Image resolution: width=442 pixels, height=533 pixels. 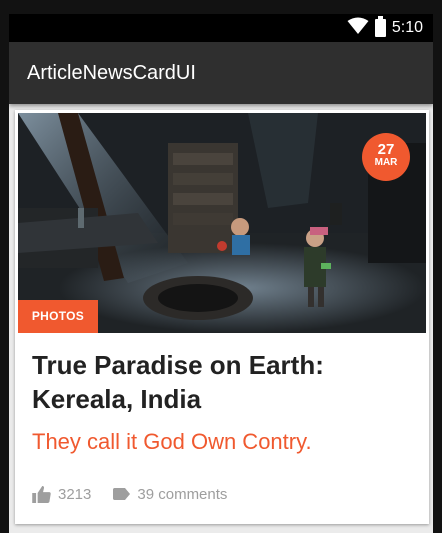 What do you see at coordinates (122, 494) in the screenshot?
I see `label-tag-icon` at bounding box center [122, 494].